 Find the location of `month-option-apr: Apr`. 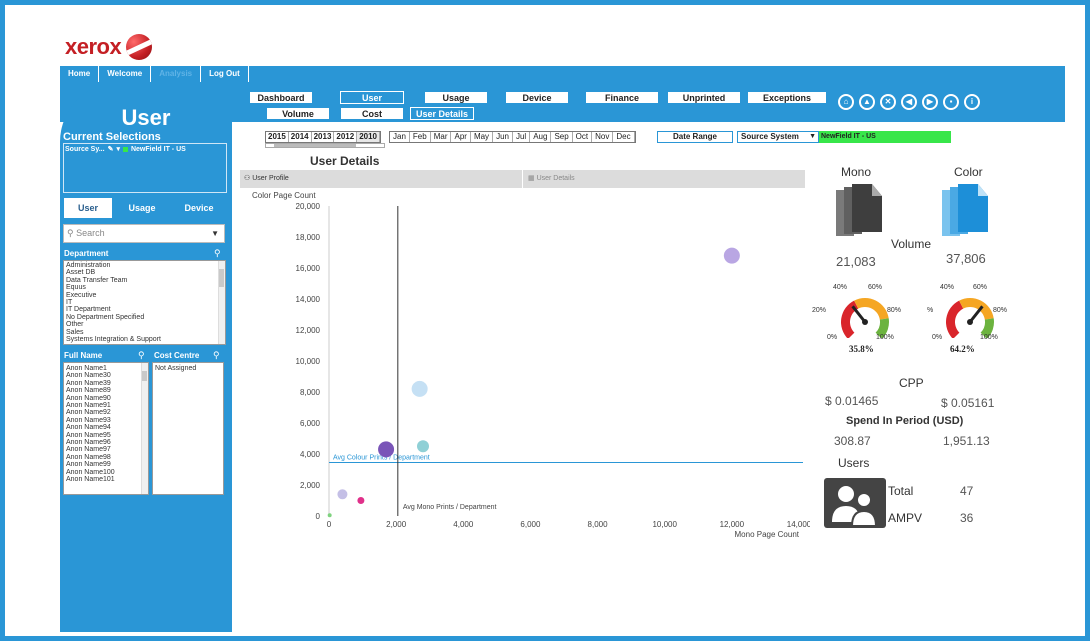

month-option-apr: Apr is located at coordinates (461, 137).